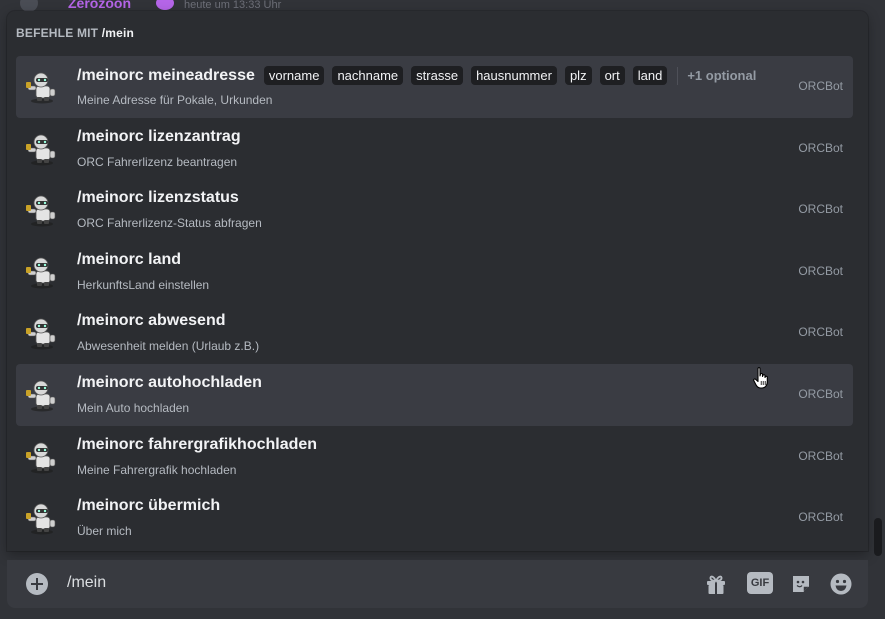 The image size is (885, 619). I want to click on command-name: /meinorc meineadresse, so click(166, 75).